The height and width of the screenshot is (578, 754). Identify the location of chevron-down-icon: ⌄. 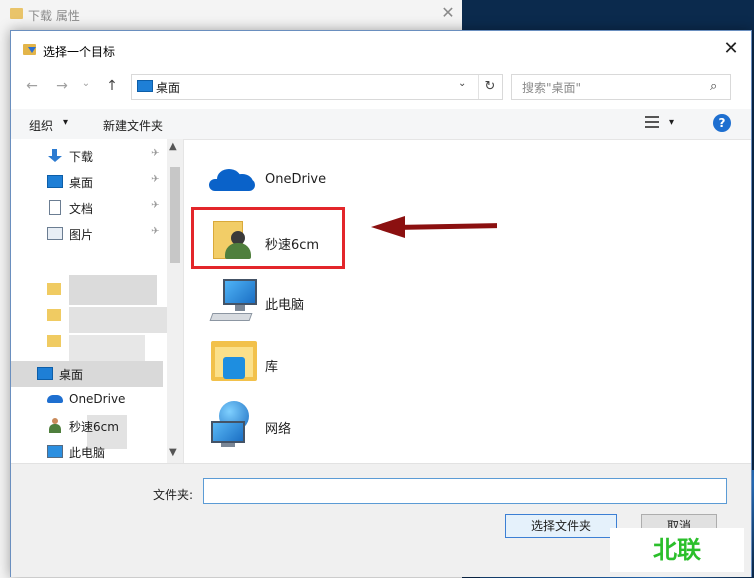
(462, 83).